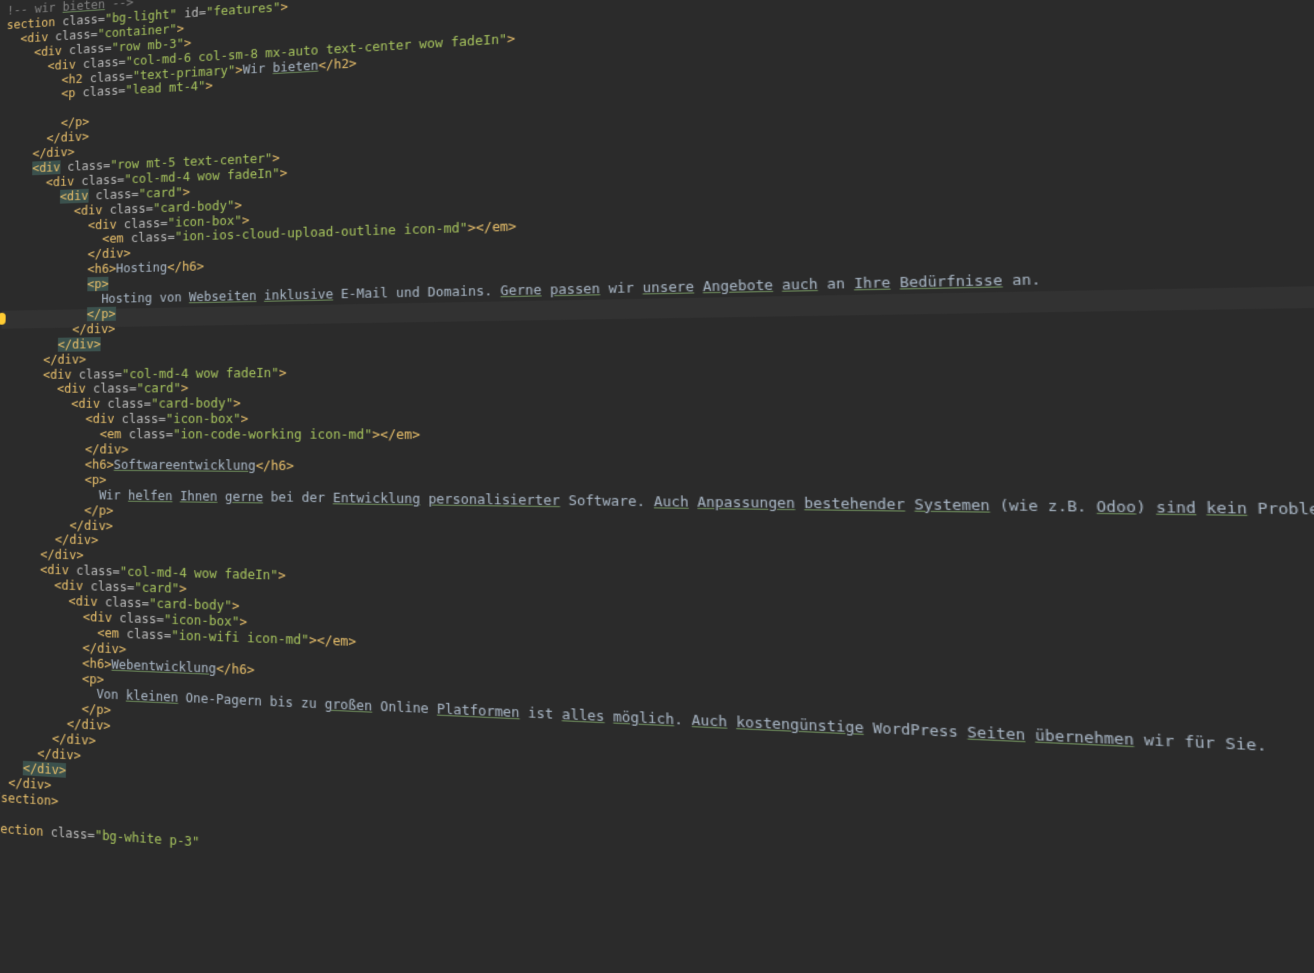  What do you see at coordinates (520, 290) in the screenshot?
I see `code-token: Gerne` at bounding box center [520, 290].